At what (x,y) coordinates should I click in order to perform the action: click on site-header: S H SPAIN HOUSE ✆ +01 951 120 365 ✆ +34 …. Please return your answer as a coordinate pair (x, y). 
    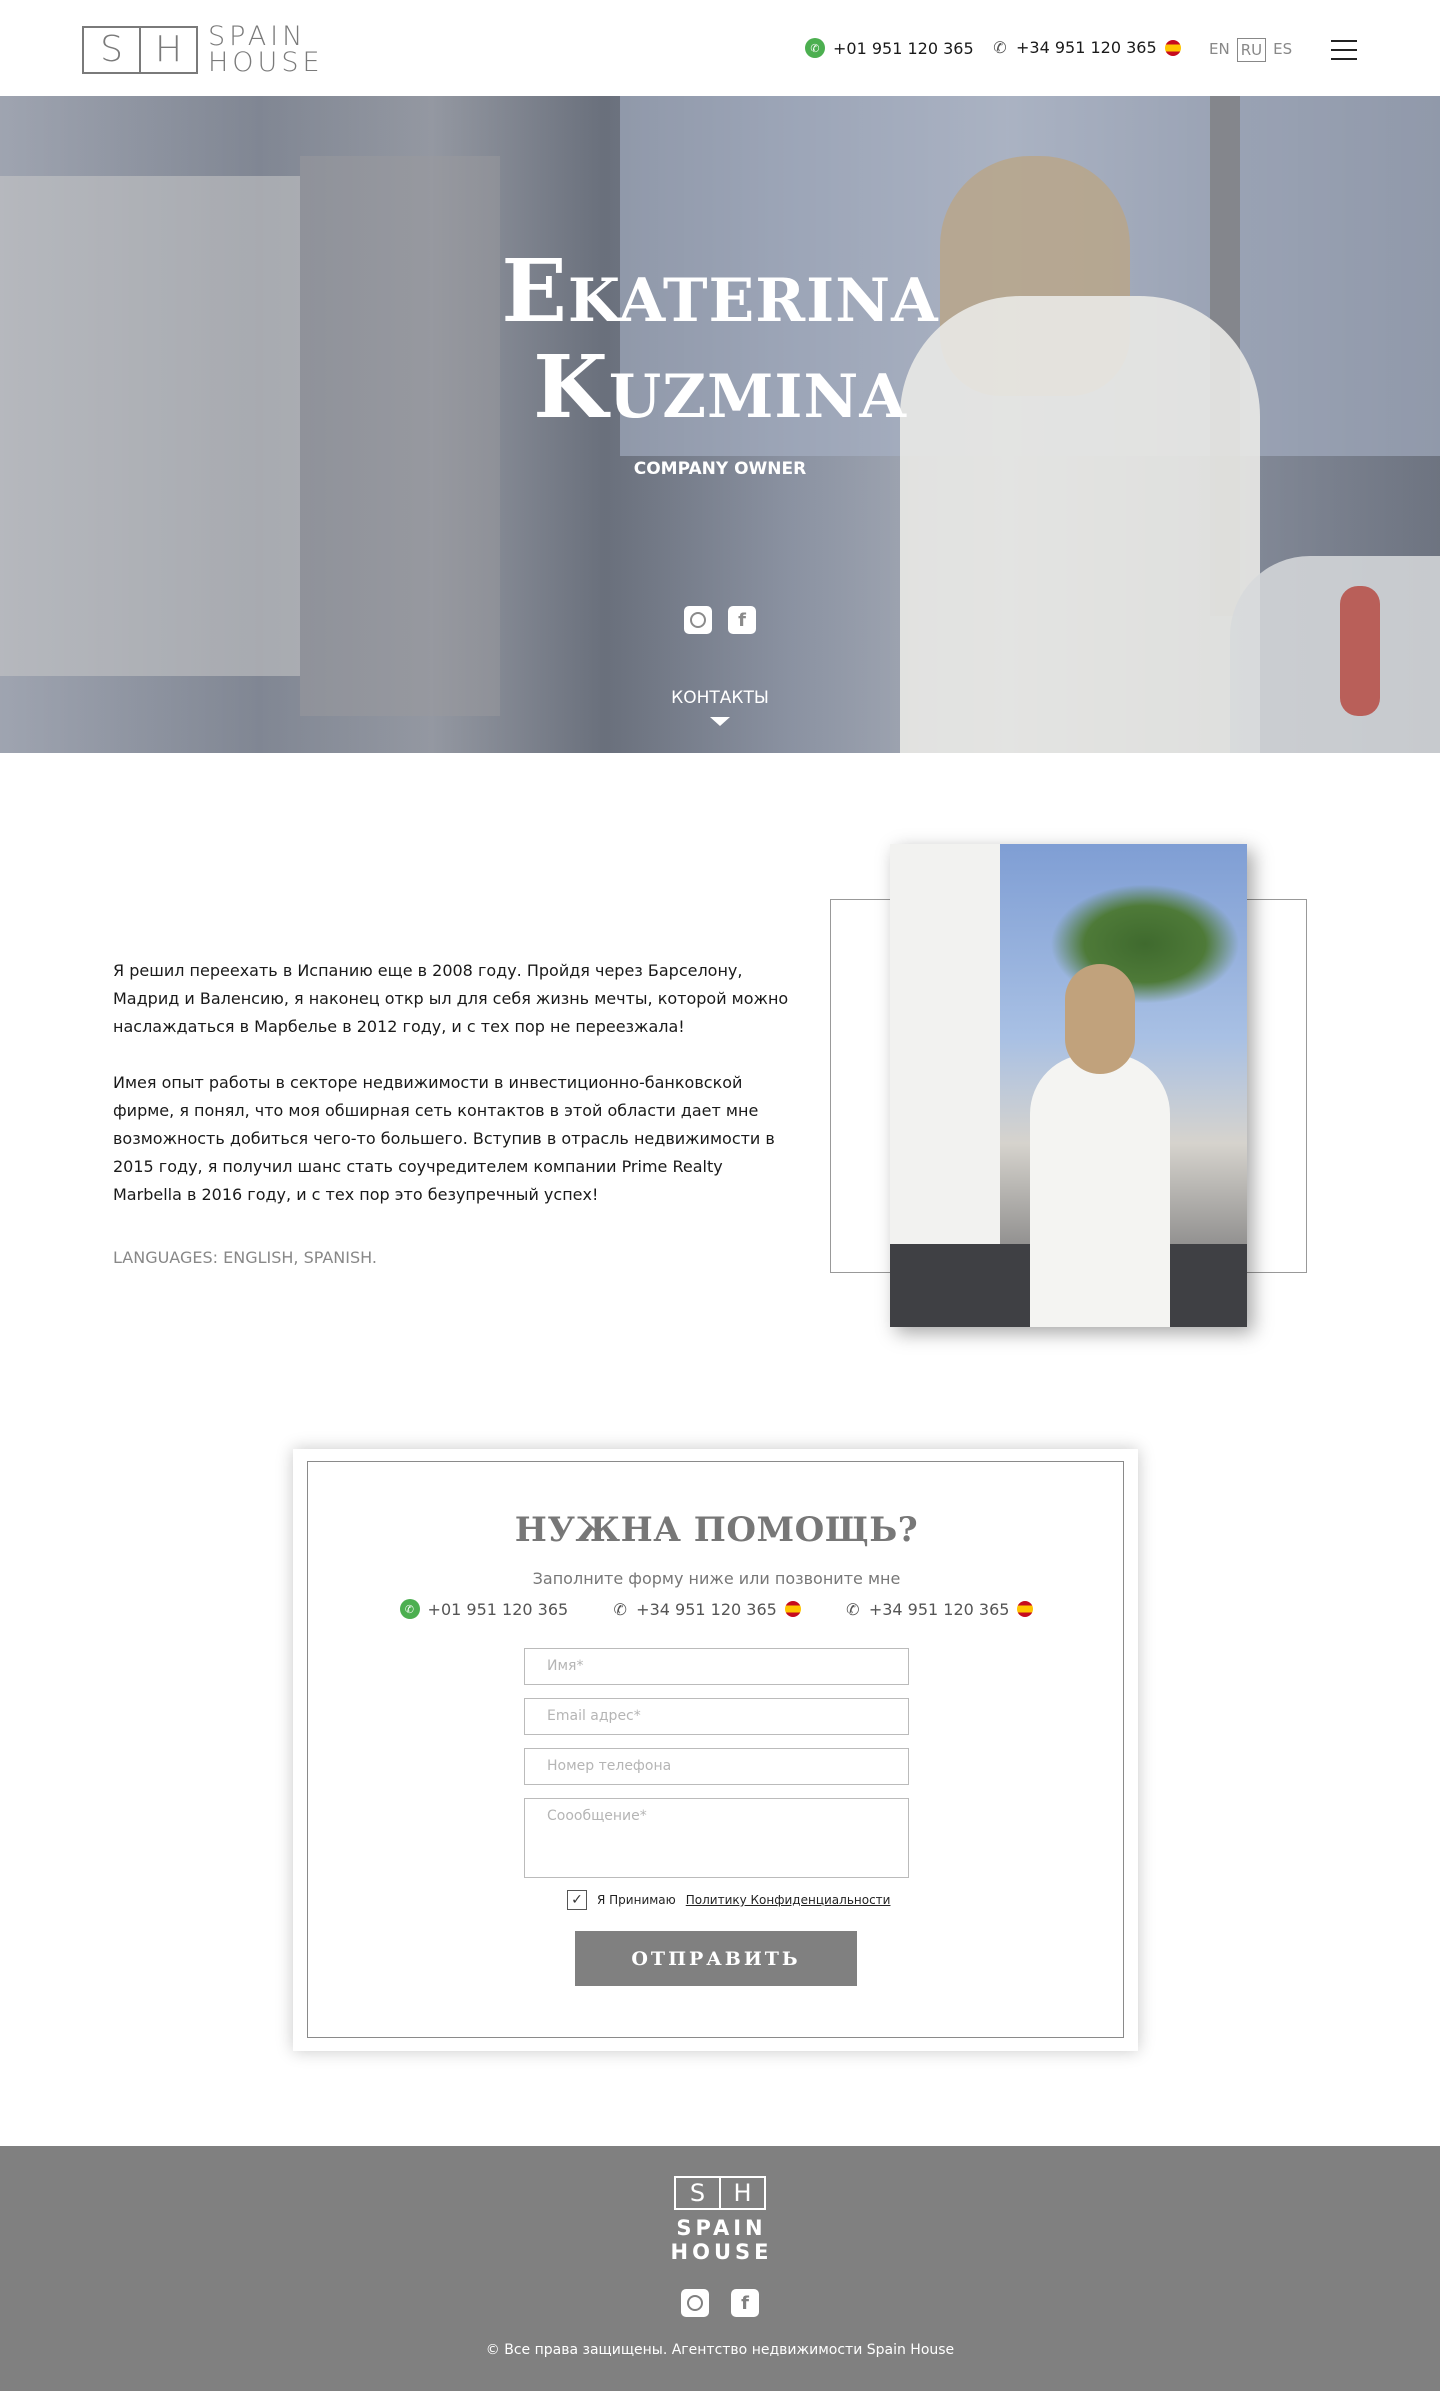
    Looking at the image, I should click on (720, 48).